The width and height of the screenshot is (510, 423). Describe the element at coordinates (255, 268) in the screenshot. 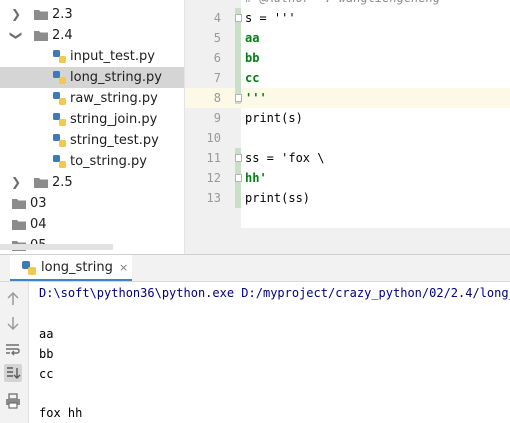

I see `run-tab-bar: long_string ×` at that location.